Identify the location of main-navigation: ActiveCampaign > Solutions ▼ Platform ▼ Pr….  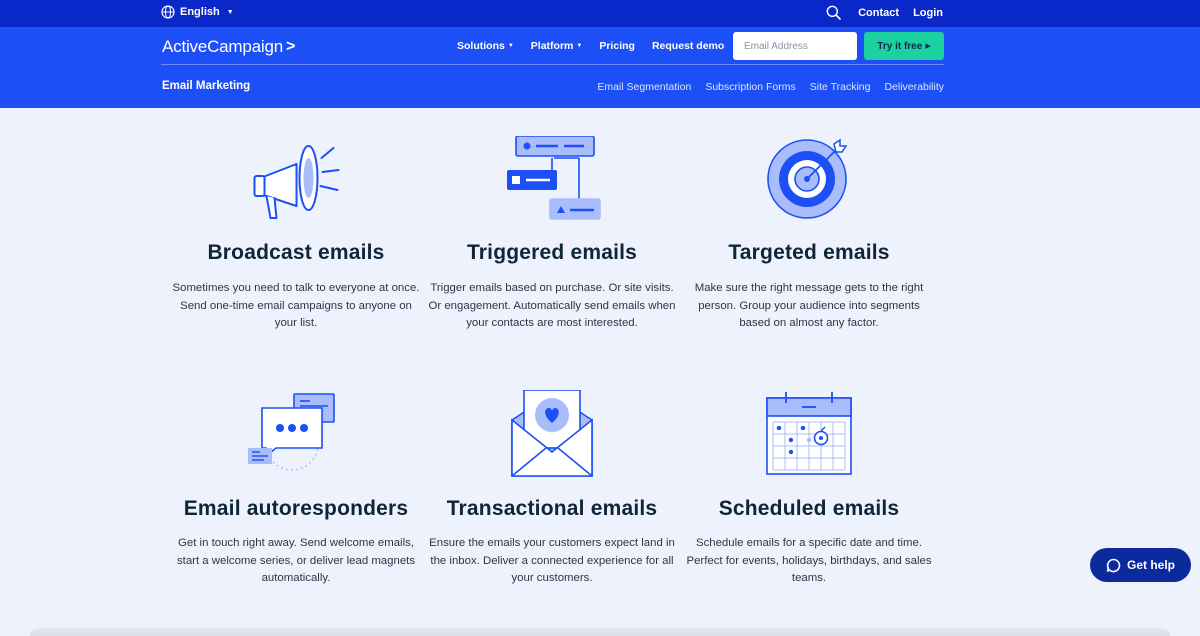
(600, 67).